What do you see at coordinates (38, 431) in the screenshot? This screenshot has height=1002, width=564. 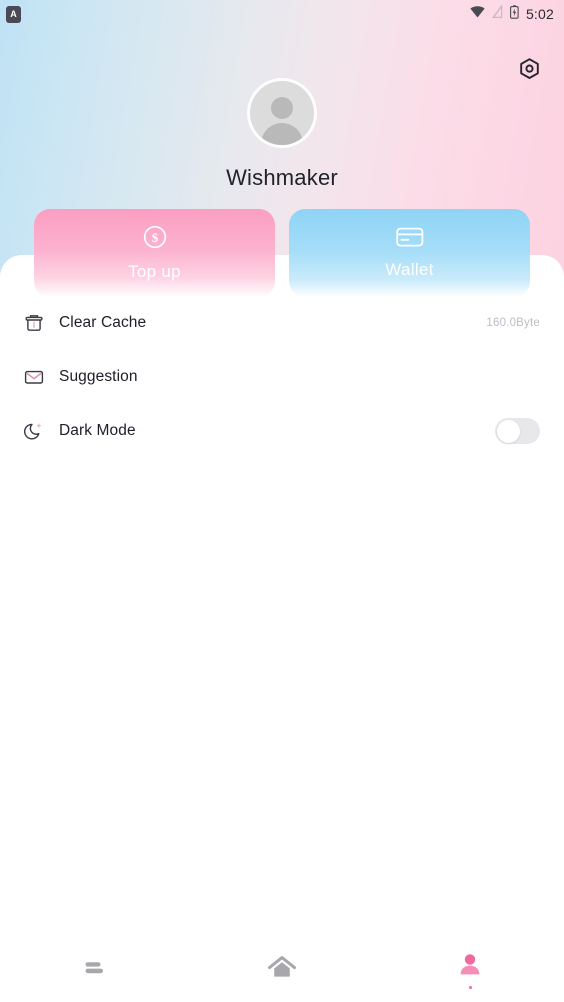 I see `moon-icon` at bounding box center [38, 431].